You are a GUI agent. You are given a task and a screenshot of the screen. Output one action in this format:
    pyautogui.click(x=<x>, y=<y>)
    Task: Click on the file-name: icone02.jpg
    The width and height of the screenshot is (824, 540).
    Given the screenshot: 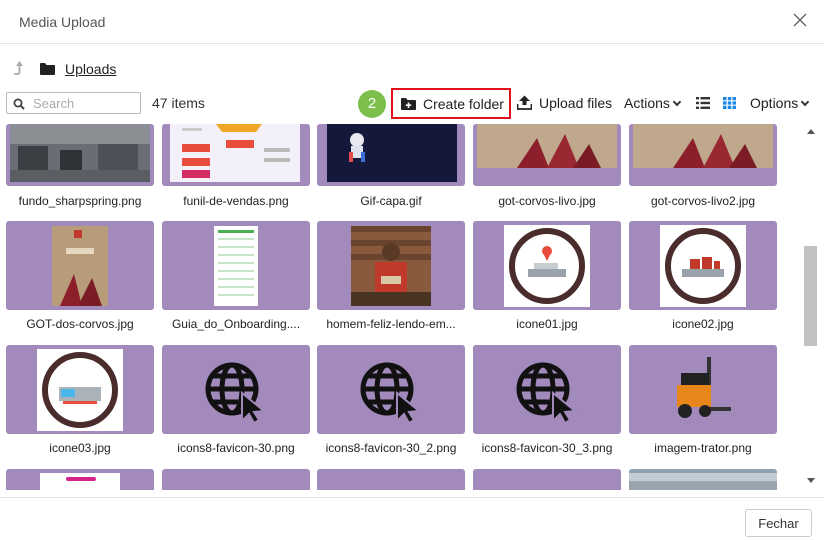 What is the action you would take?
    pyautogui.click(x=703, y=324)
    